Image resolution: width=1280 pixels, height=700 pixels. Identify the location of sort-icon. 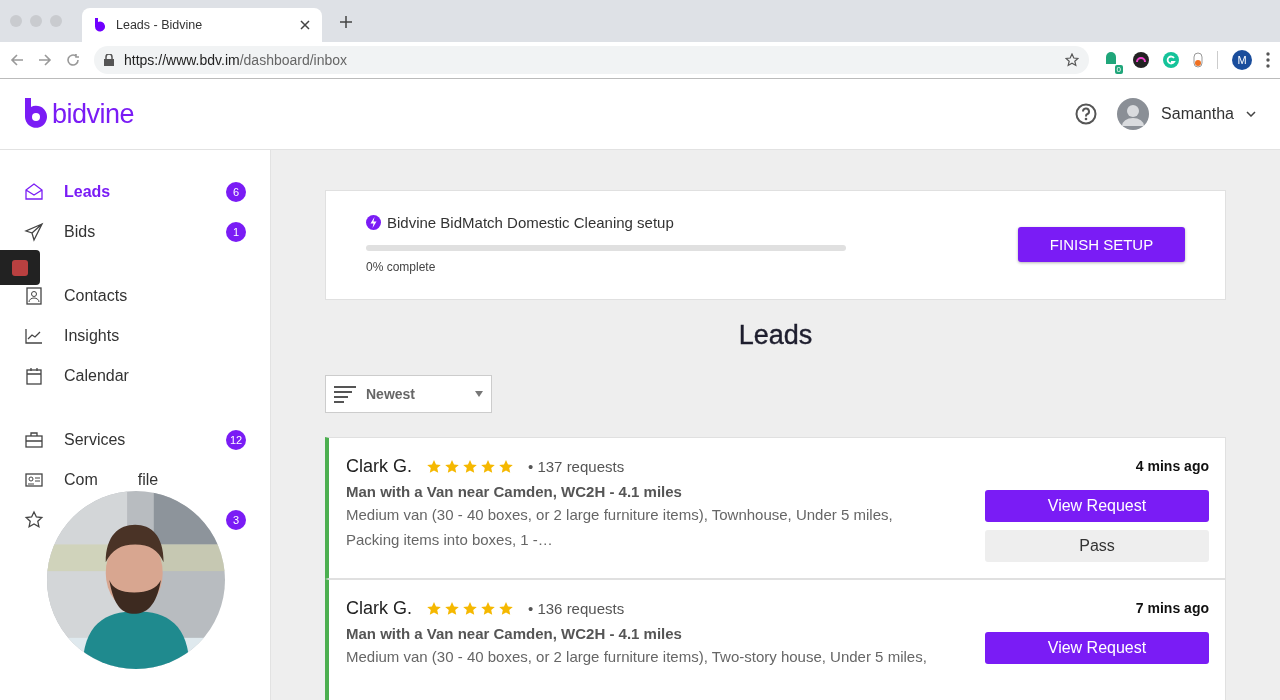
(345, 394).